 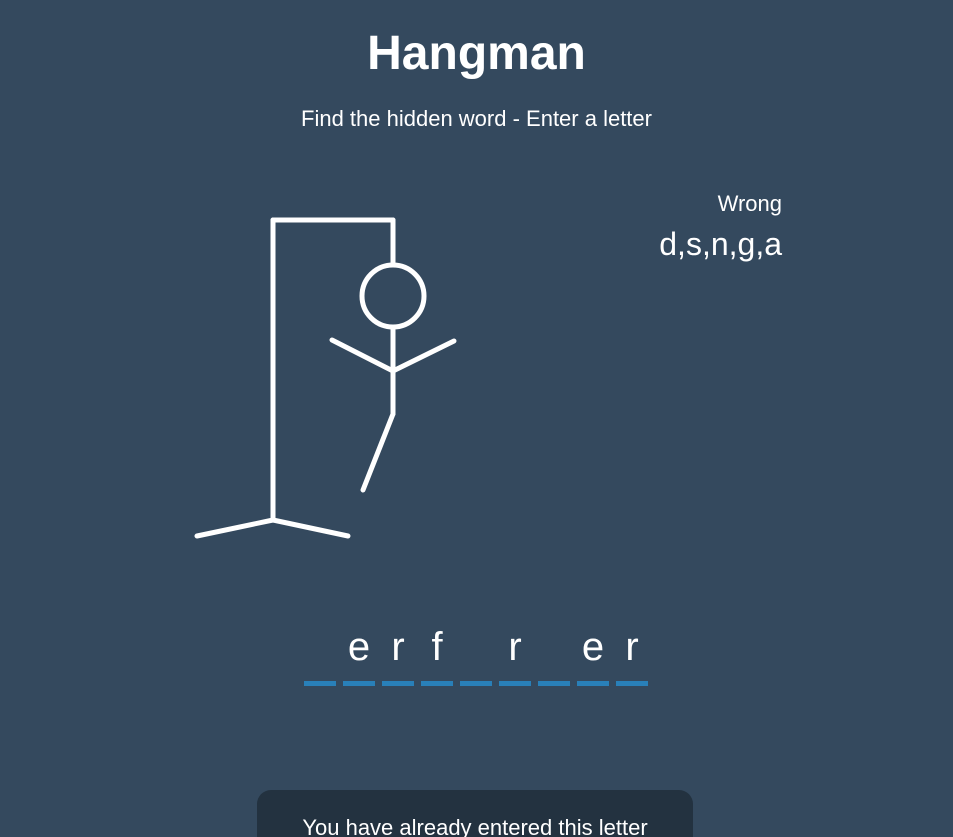 What do you see at coordinates (475, 813) in the screenshot?
I see `notification-toast: You have already entered this letter` at bounding box center [475, 813].